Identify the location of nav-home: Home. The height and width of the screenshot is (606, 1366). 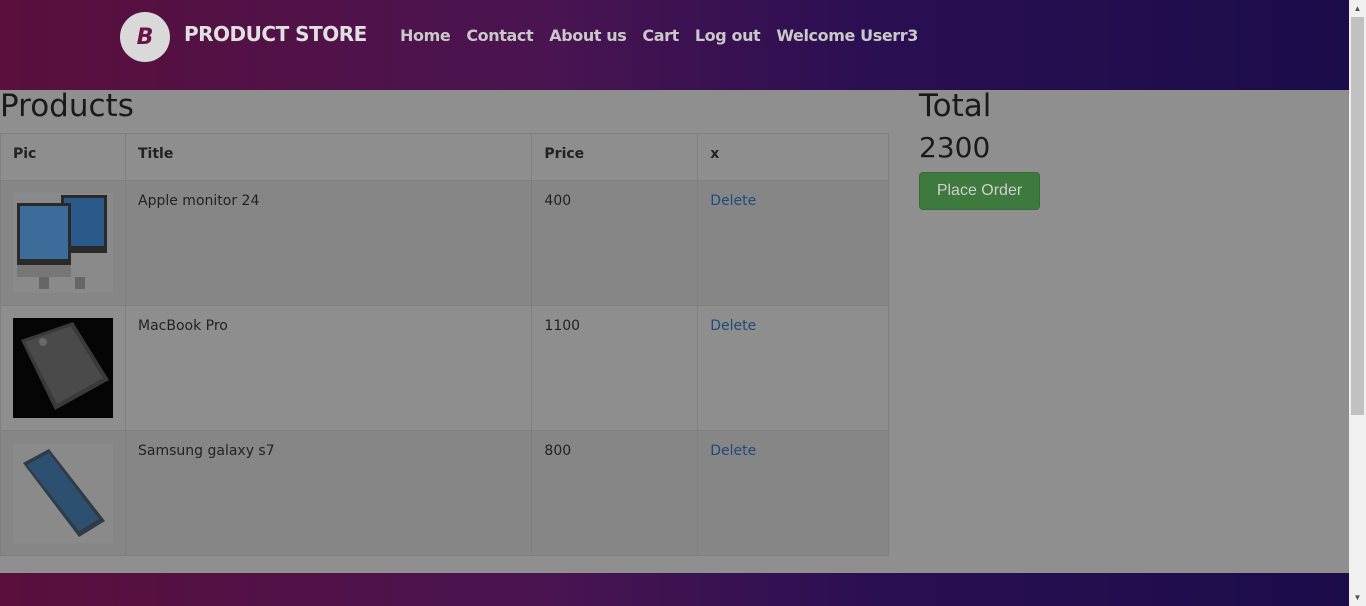
(425, 35).